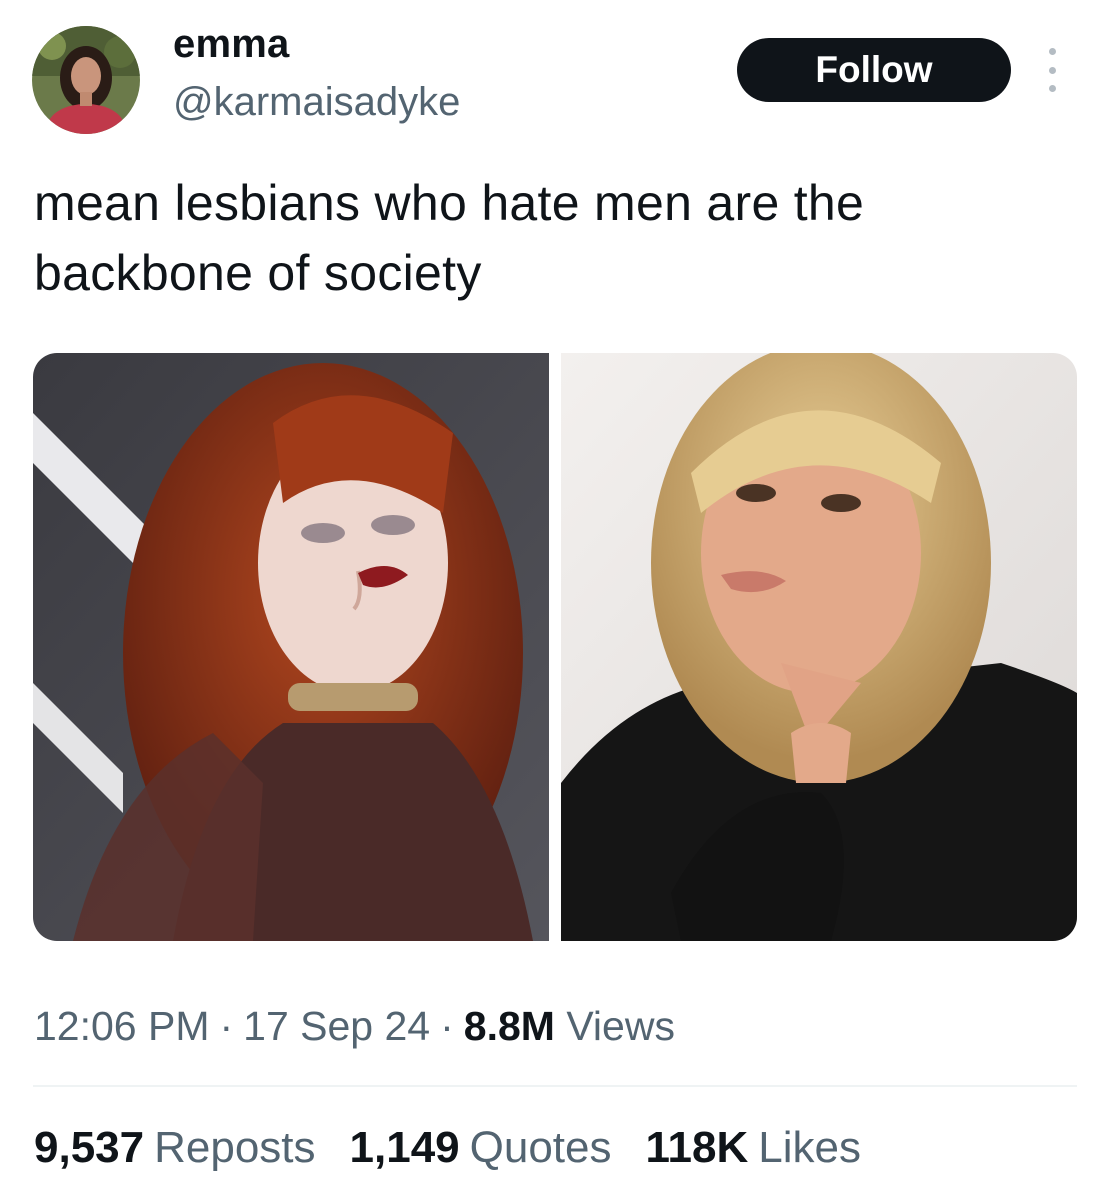 The height and width of the screenshot is (1200, 1109). What do you see at coordinates (753, 1148) in the screenshot?
I see `likes-stat: 118K Likes` at bounding box center [753, 1148].